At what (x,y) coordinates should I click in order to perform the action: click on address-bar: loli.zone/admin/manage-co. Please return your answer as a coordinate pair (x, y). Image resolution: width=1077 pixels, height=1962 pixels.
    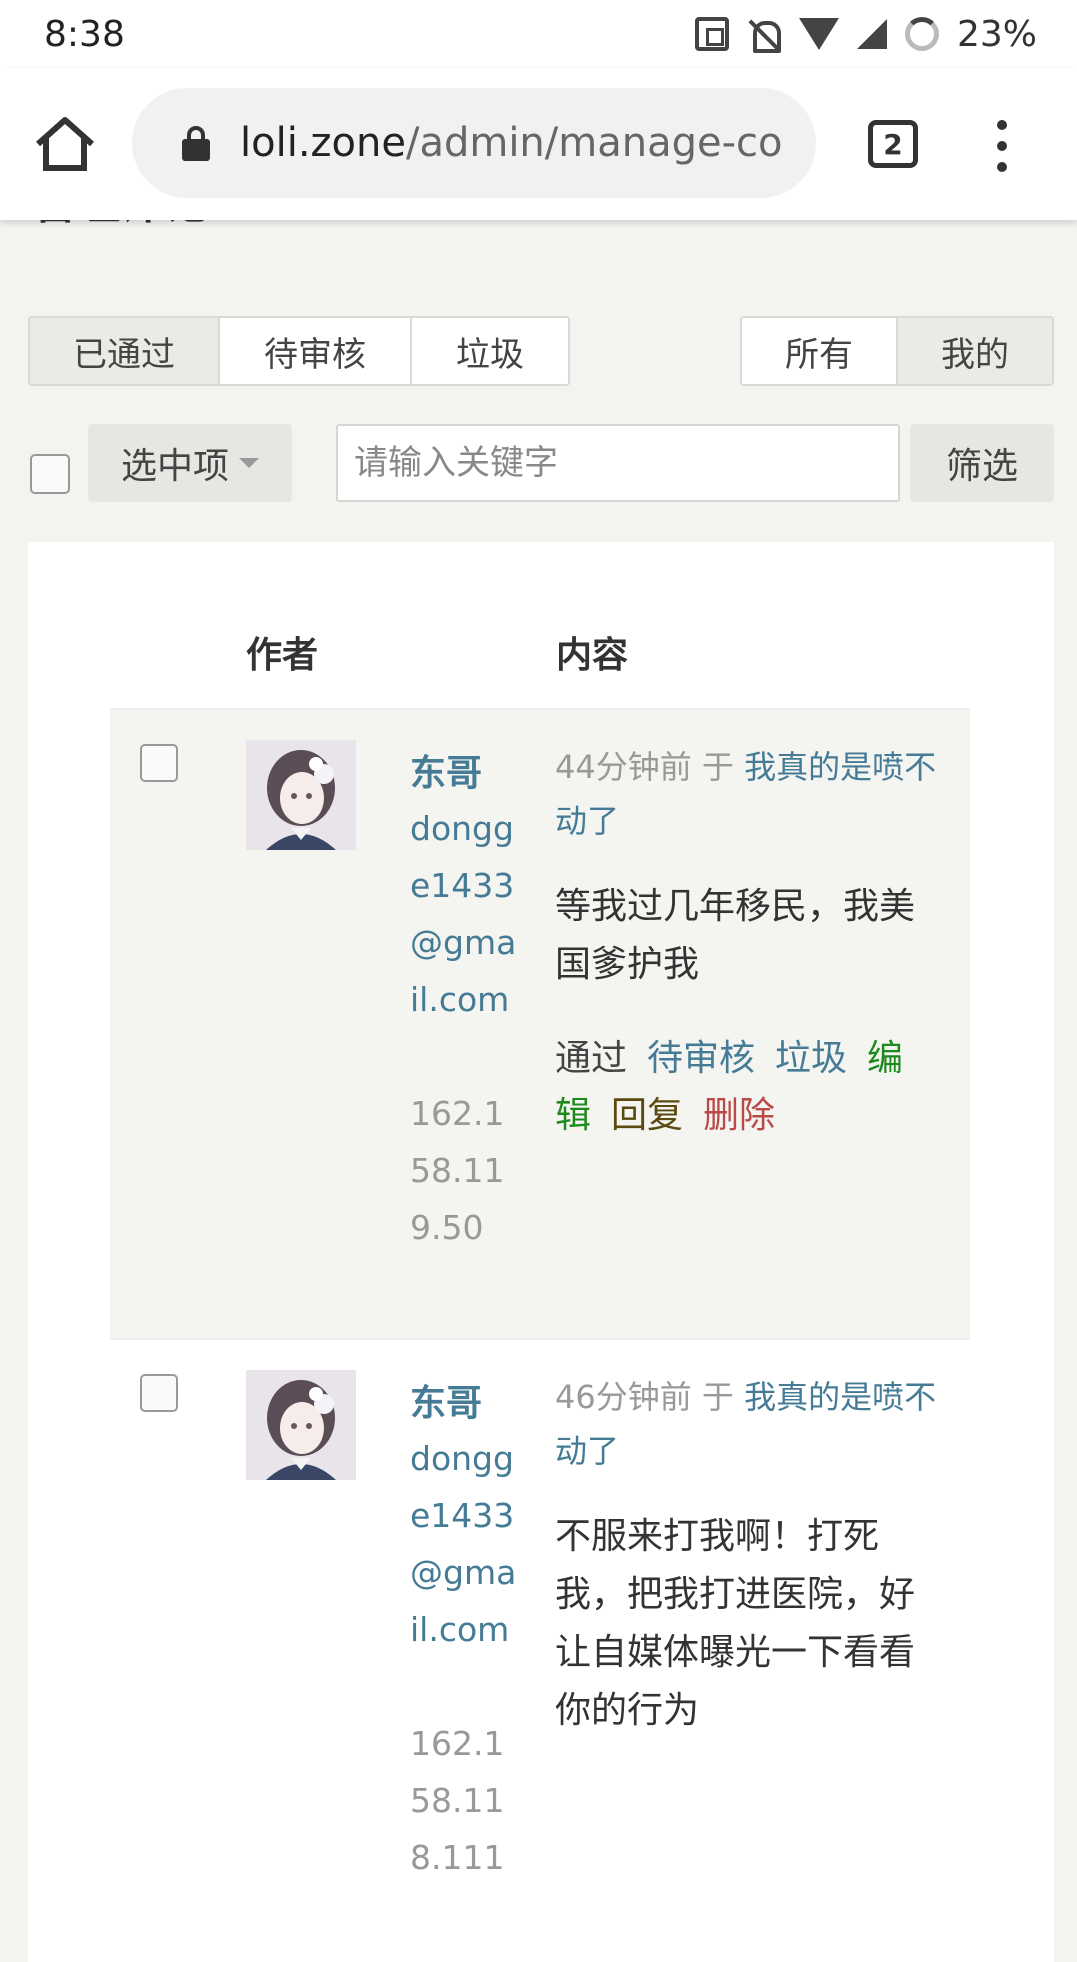
    Looking at the image, I should click on (474, 143).